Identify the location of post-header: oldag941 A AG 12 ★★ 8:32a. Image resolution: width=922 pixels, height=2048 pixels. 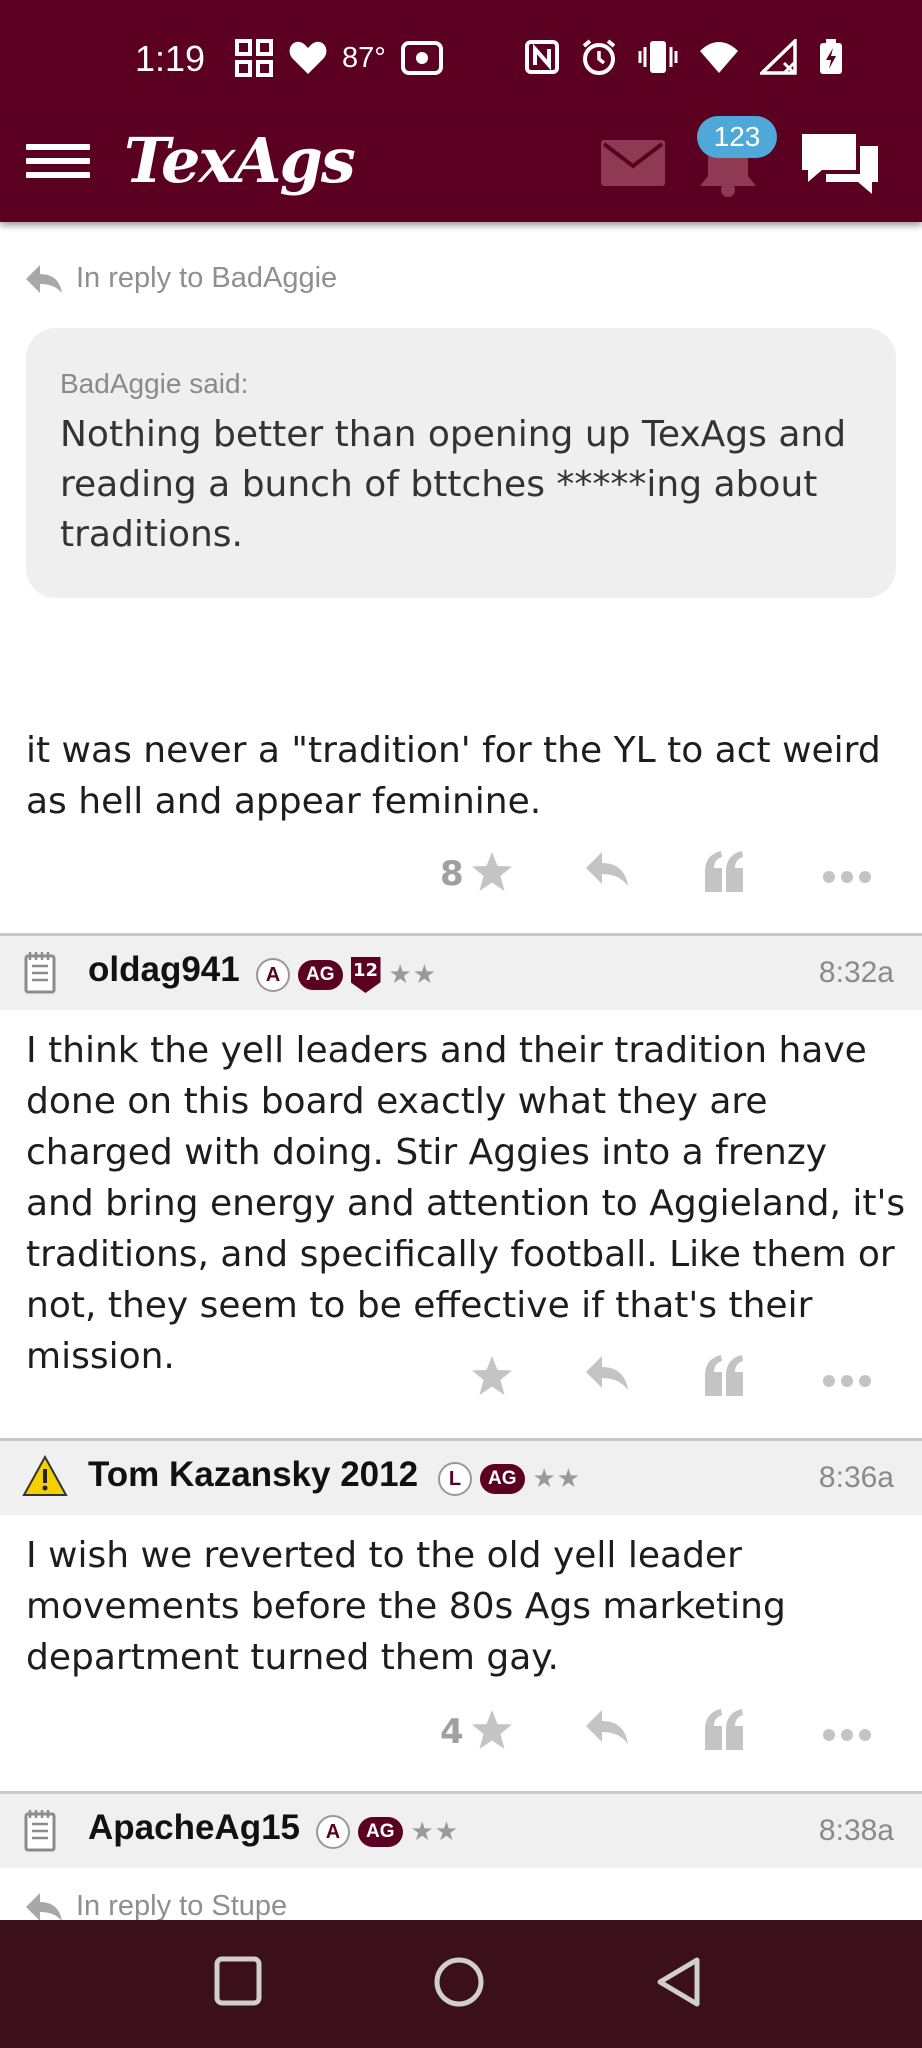
(461, 973).